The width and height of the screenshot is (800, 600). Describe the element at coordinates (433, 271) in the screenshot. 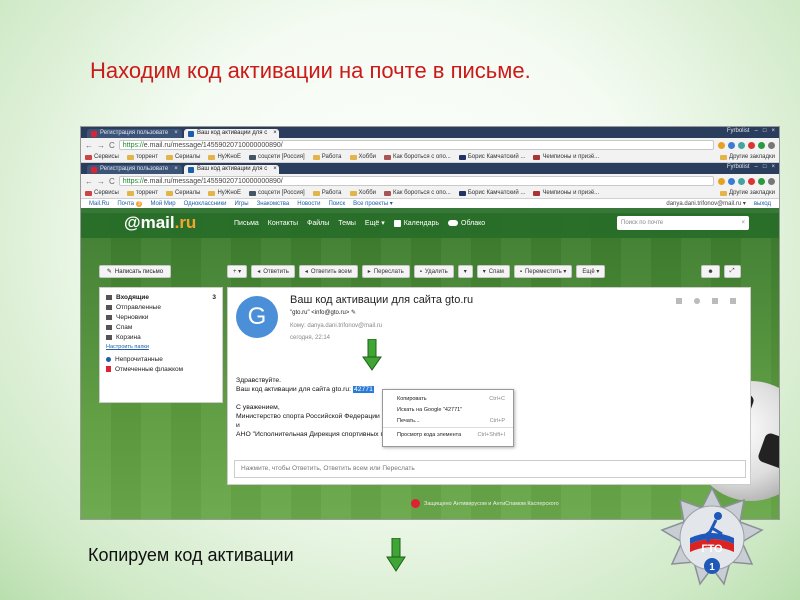

I see `delete-button: ▪ Удалить` at that location.